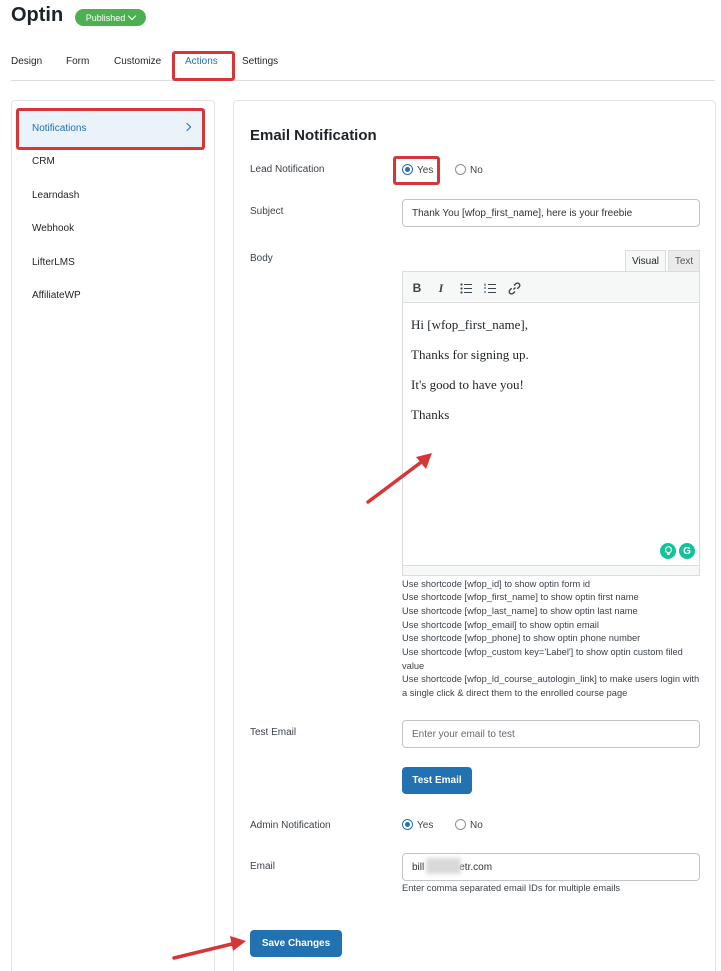 The height and width of the screenshot is (971, 721). Describe the element at coordinates (26, 61) in the screenshot. I see `tab-design: Design` at that location.